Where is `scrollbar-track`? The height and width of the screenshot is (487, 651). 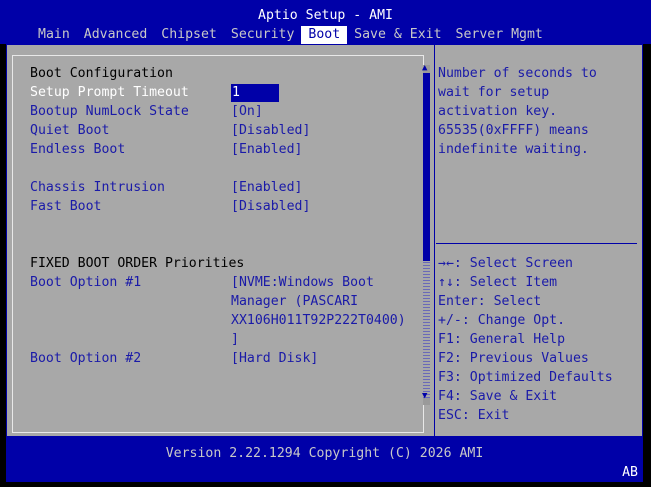
scrollbar-track is located at coordinates (426, 329).